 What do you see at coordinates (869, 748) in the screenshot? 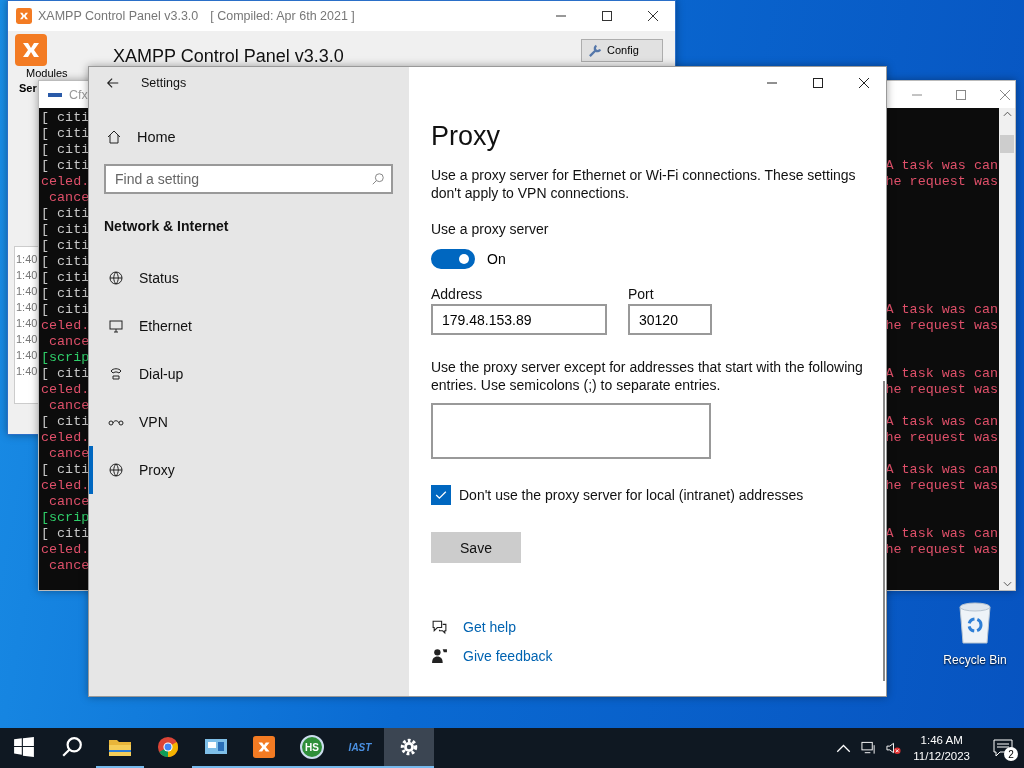
I see `network-icon` at bounding box center [869, 748].